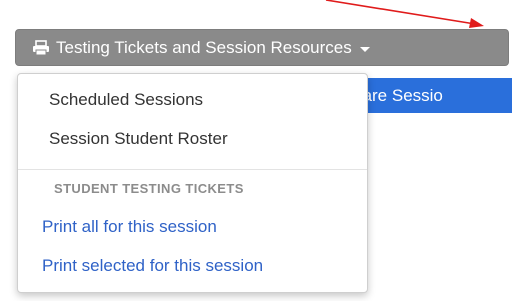  I want to click on annotation-arrow-head, so click(476, 23).